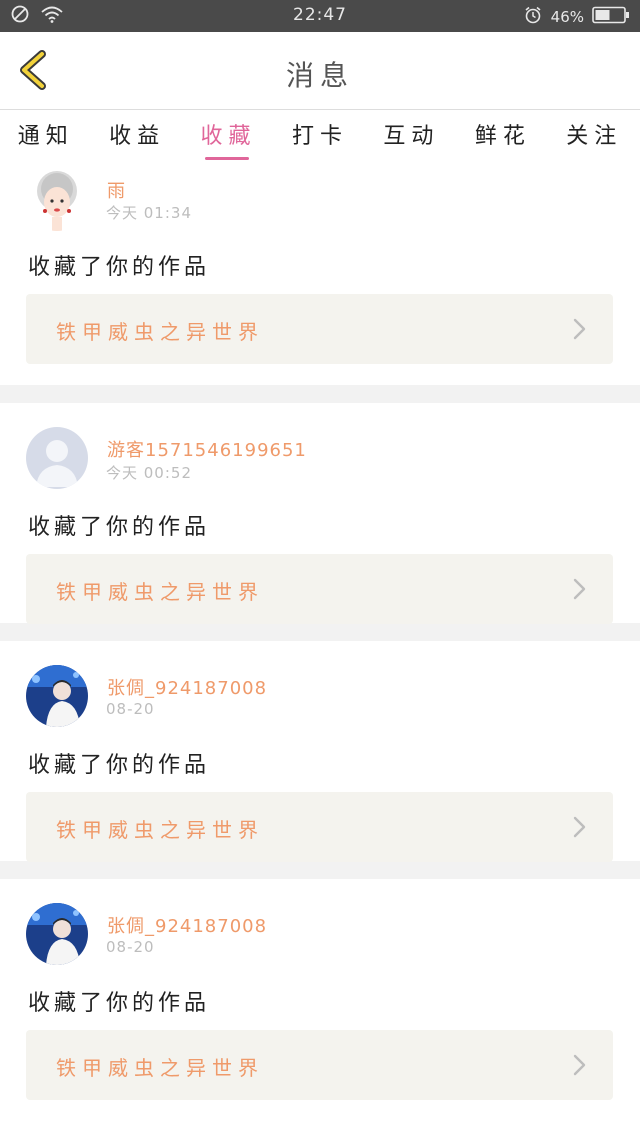 This screenshot has width=640, height=1138. I want to click on tab-flowers: 鲜花, so click(503, 134).